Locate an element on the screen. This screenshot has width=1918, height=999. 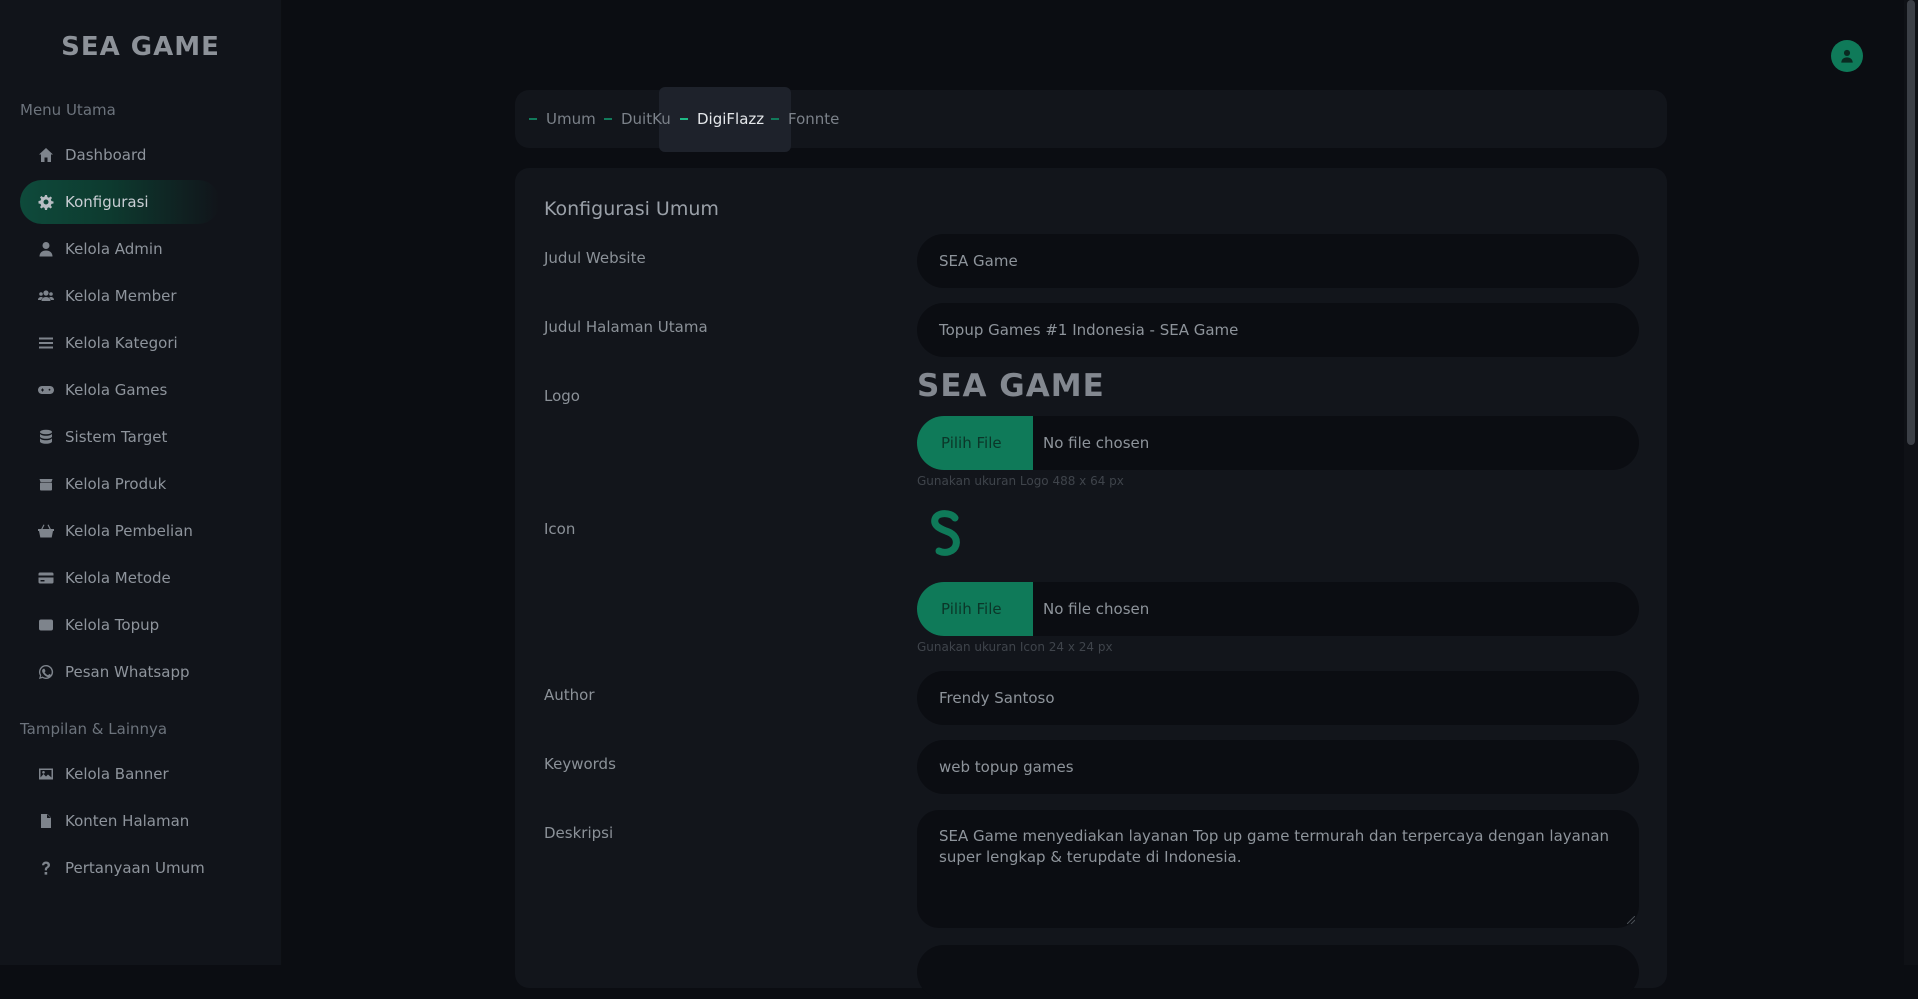
logo-hint: Gunakan ukuran Logo 488 x 64 px is located at coordinates (1020, 481).